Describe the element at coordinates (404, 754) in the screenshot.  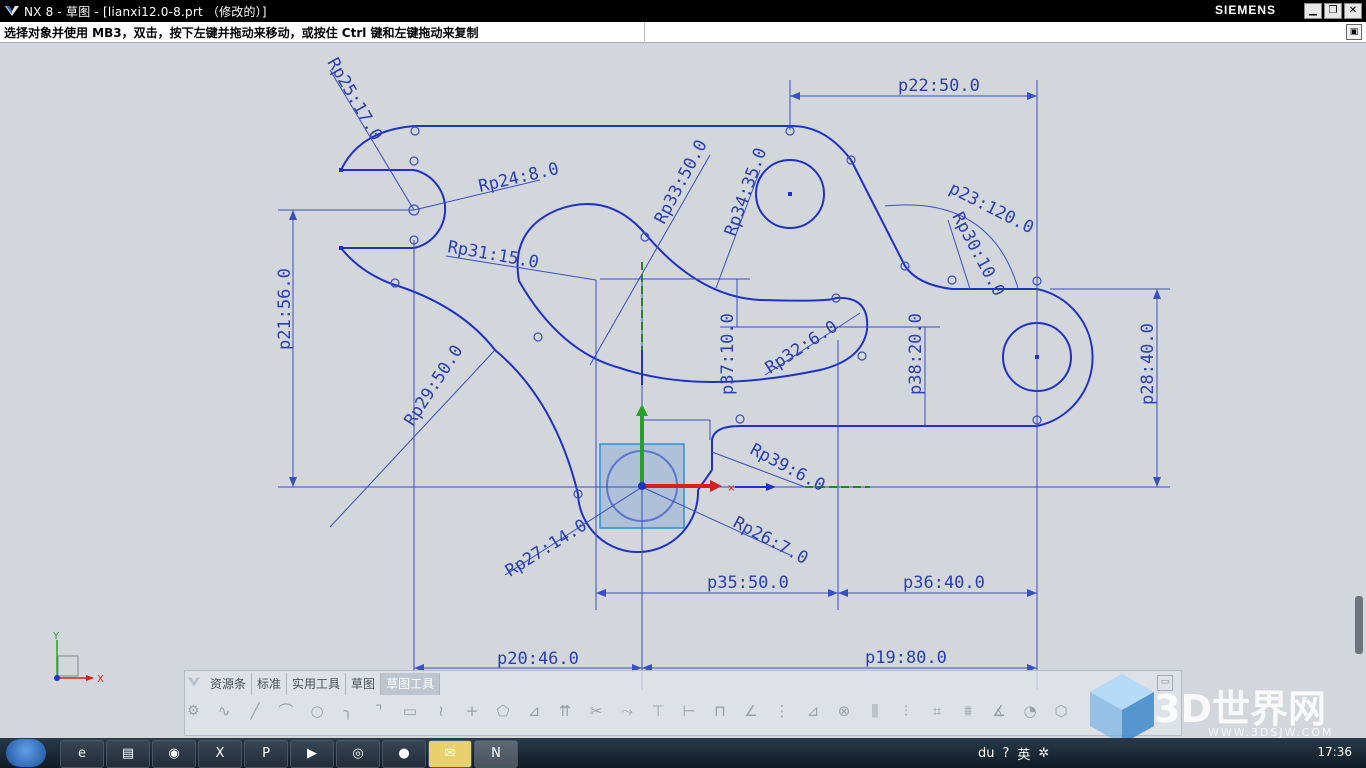
I see `player-icon: ●` at that location.